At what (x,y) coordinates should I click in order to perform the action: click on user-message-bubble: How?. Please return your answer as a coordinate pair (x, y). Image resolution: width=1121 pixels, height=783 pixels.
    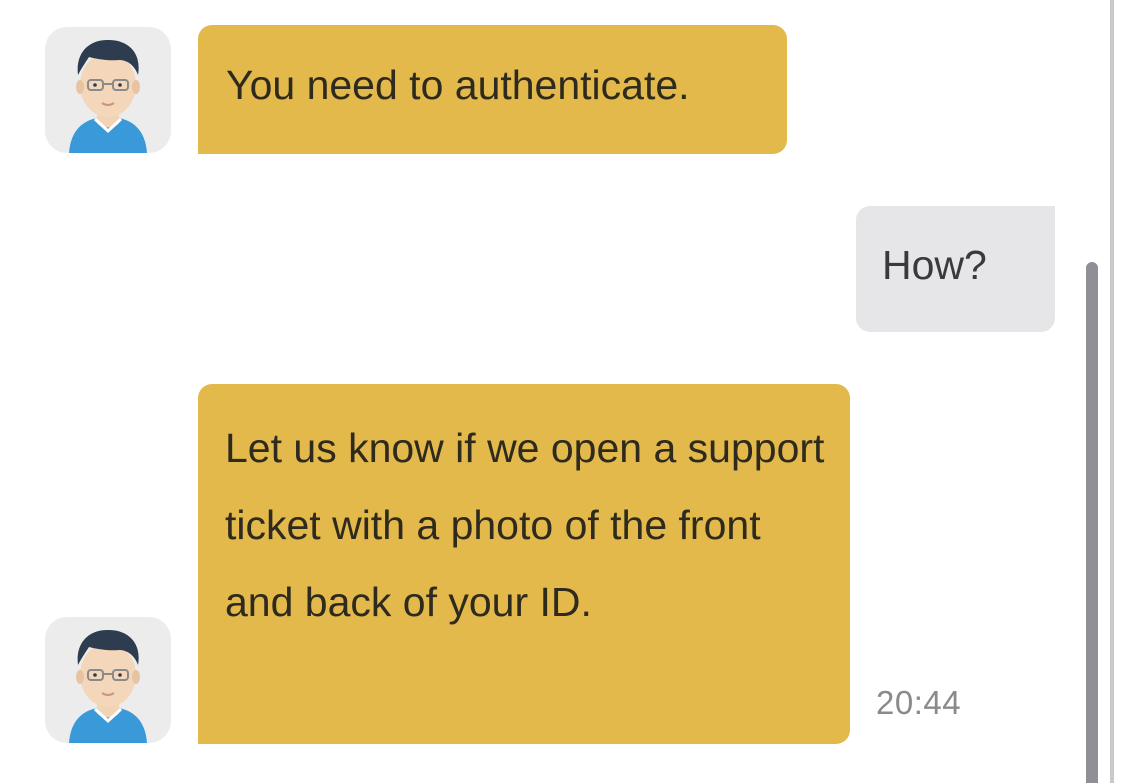
    Looking at the image, I should click on (955, 269).